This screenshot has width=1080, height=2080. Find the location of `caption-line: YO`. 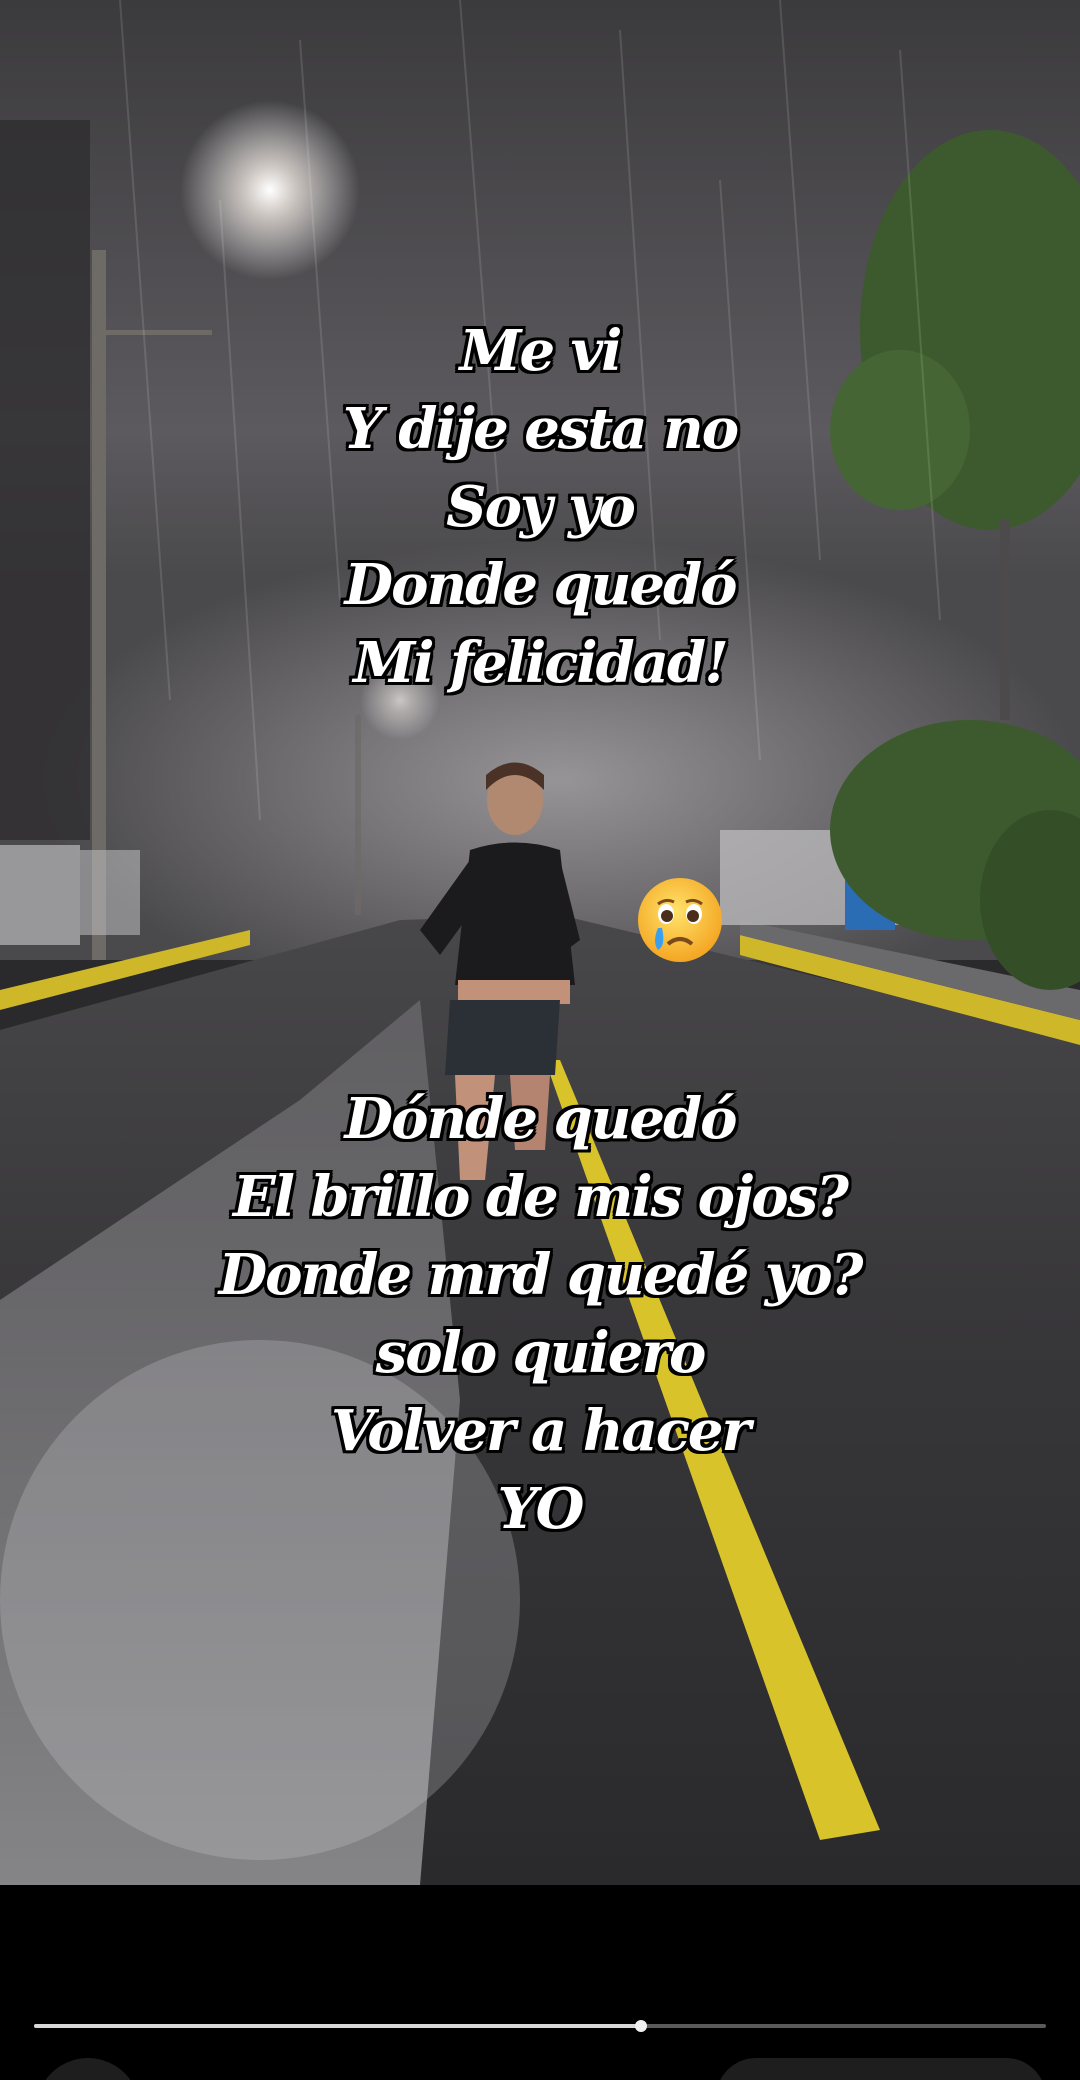

caption-line: YO is located at coordinates (541, 1509).